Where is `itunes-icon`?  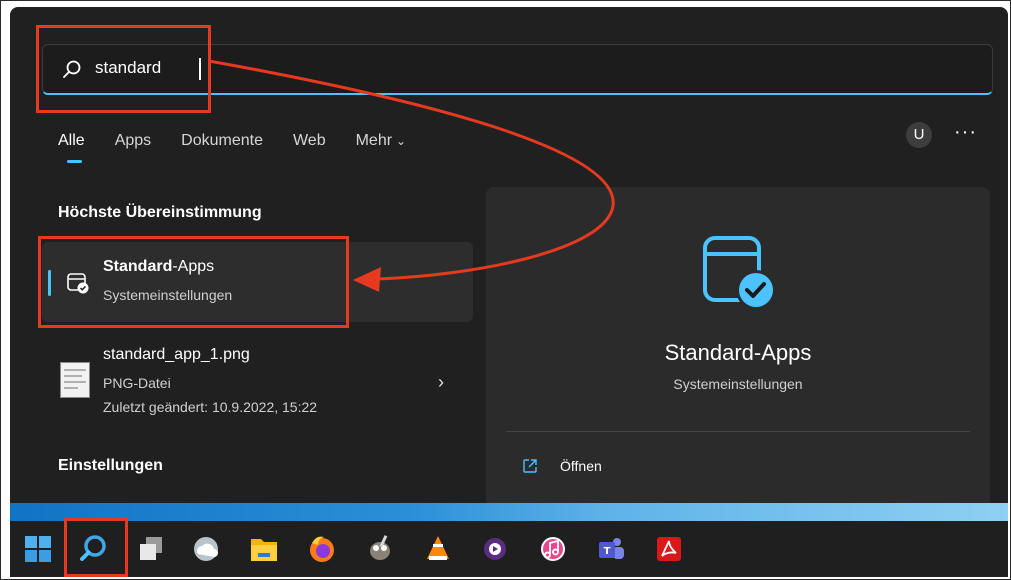
itunes-icon is located at coordinates (553, 549).